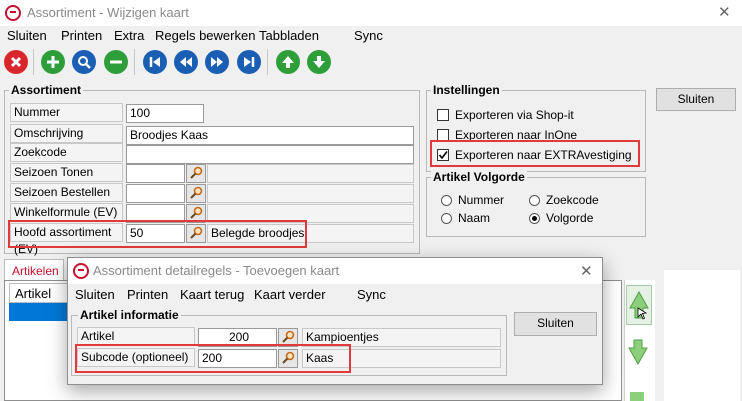  I want to click on down-icon, so click(319, 62).